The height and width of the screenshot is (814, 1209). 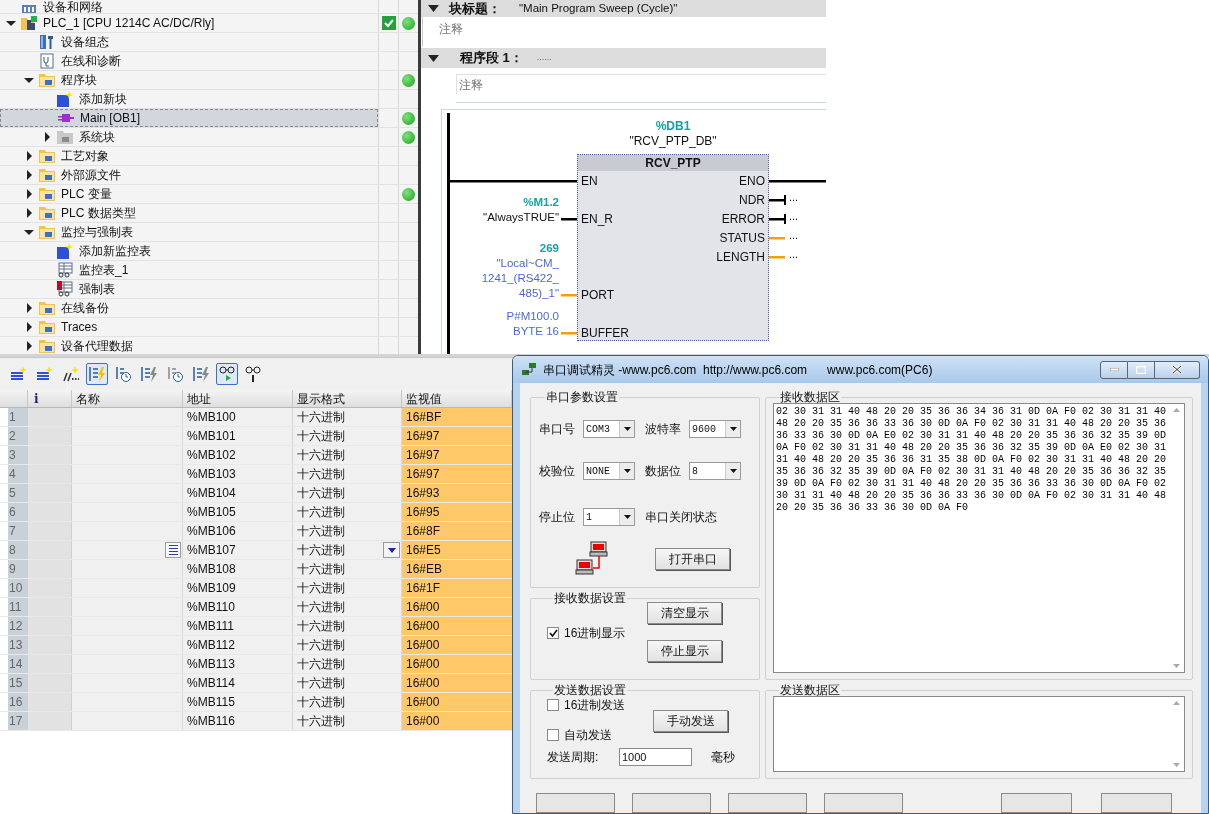 What do you see at coordinates (189, 156) in the screenshot?
I see `tree-item: 工艺对象` at bounding box center [189, 156].